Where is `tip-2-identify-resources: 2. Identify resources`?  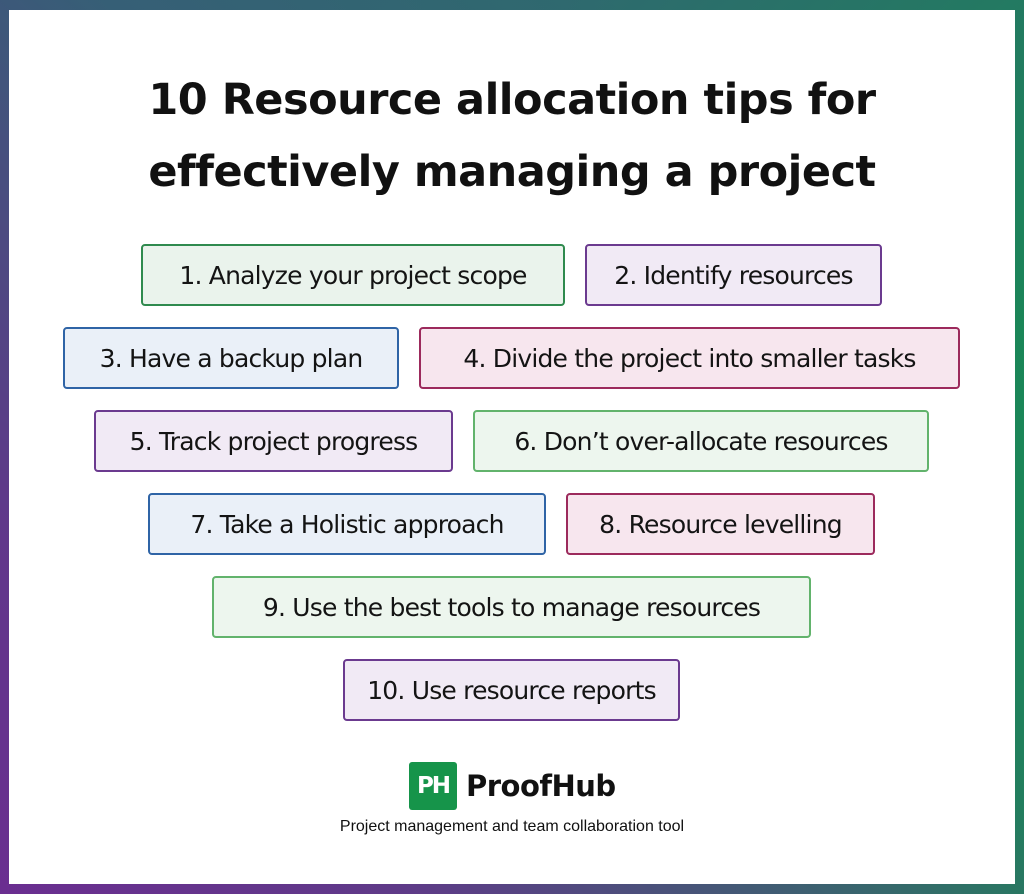 tip-2-identify-resources: 2. Identify resources is located at coordinates (733, 275).